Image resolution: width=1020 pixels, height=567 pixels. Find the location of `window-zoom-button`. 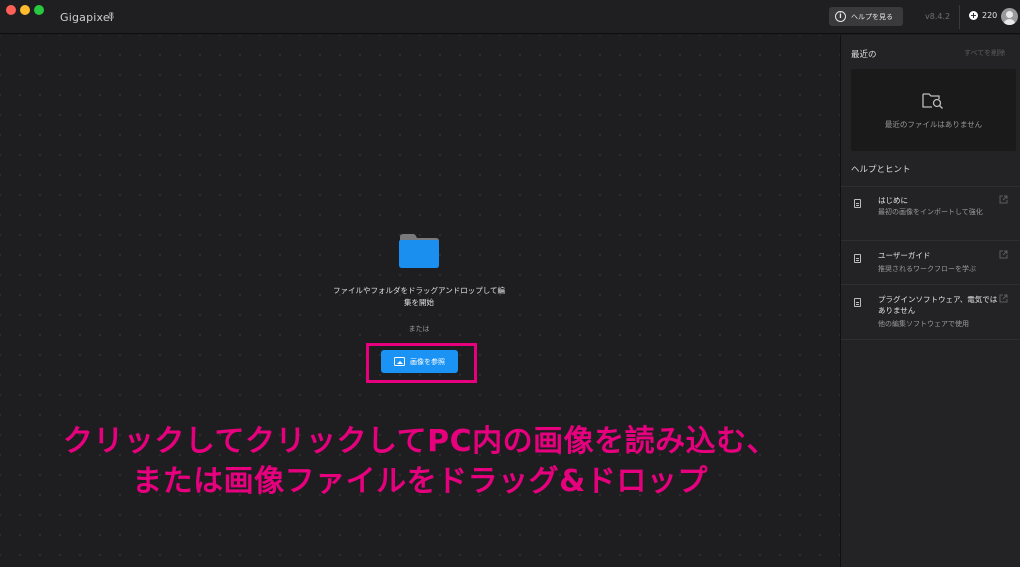

window-zoom-button is located at coordinates (39, 10).